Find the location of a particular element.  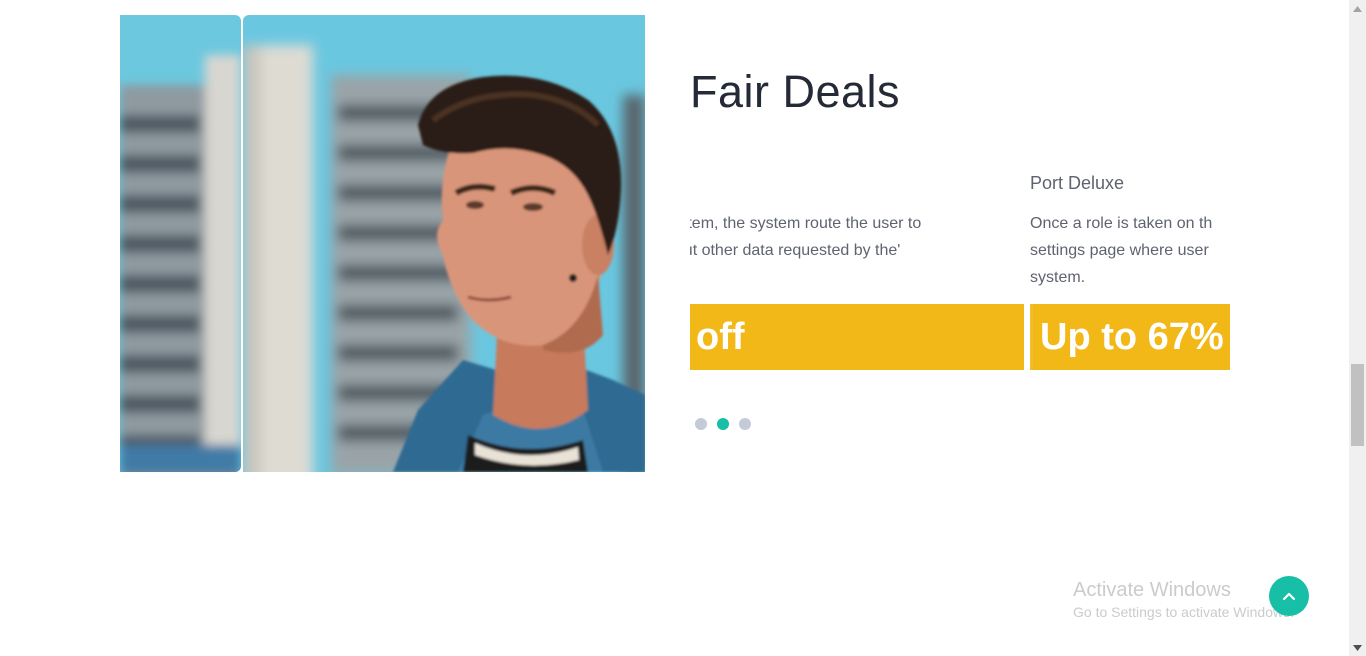

activate-windows-title: Activate Windows is located at coordinates (1152, 590).